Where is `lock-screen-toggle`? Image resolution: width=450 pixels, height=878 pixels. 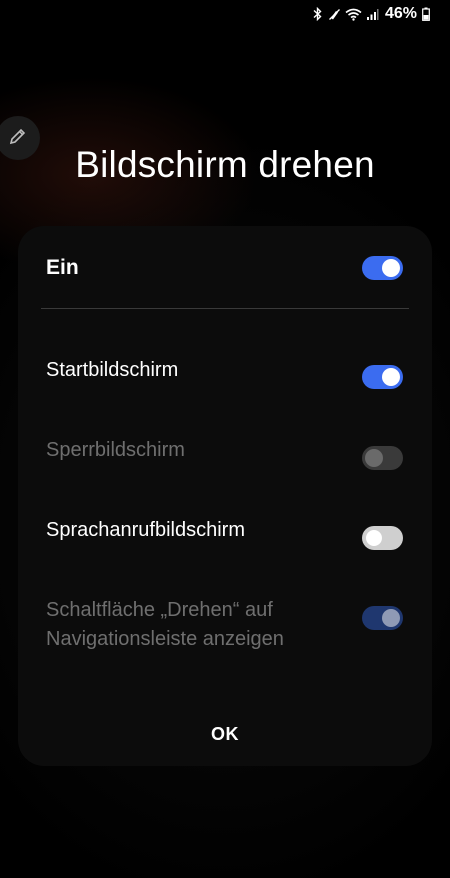 lock-screen-toggle is located at coordinates (382, 458).